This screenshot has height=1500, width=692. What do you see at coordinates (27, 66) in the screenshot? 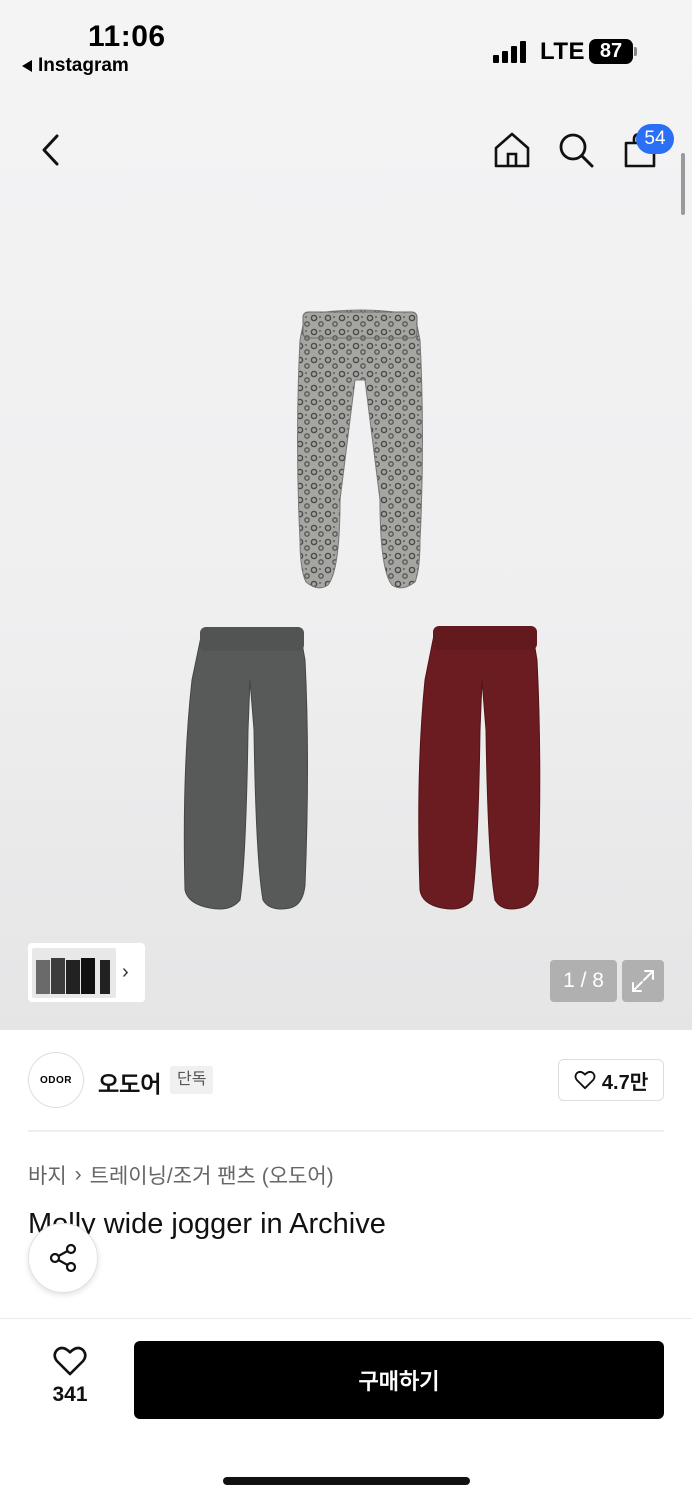
I see `back-triangle-icon` at bounding box center [27, 66].